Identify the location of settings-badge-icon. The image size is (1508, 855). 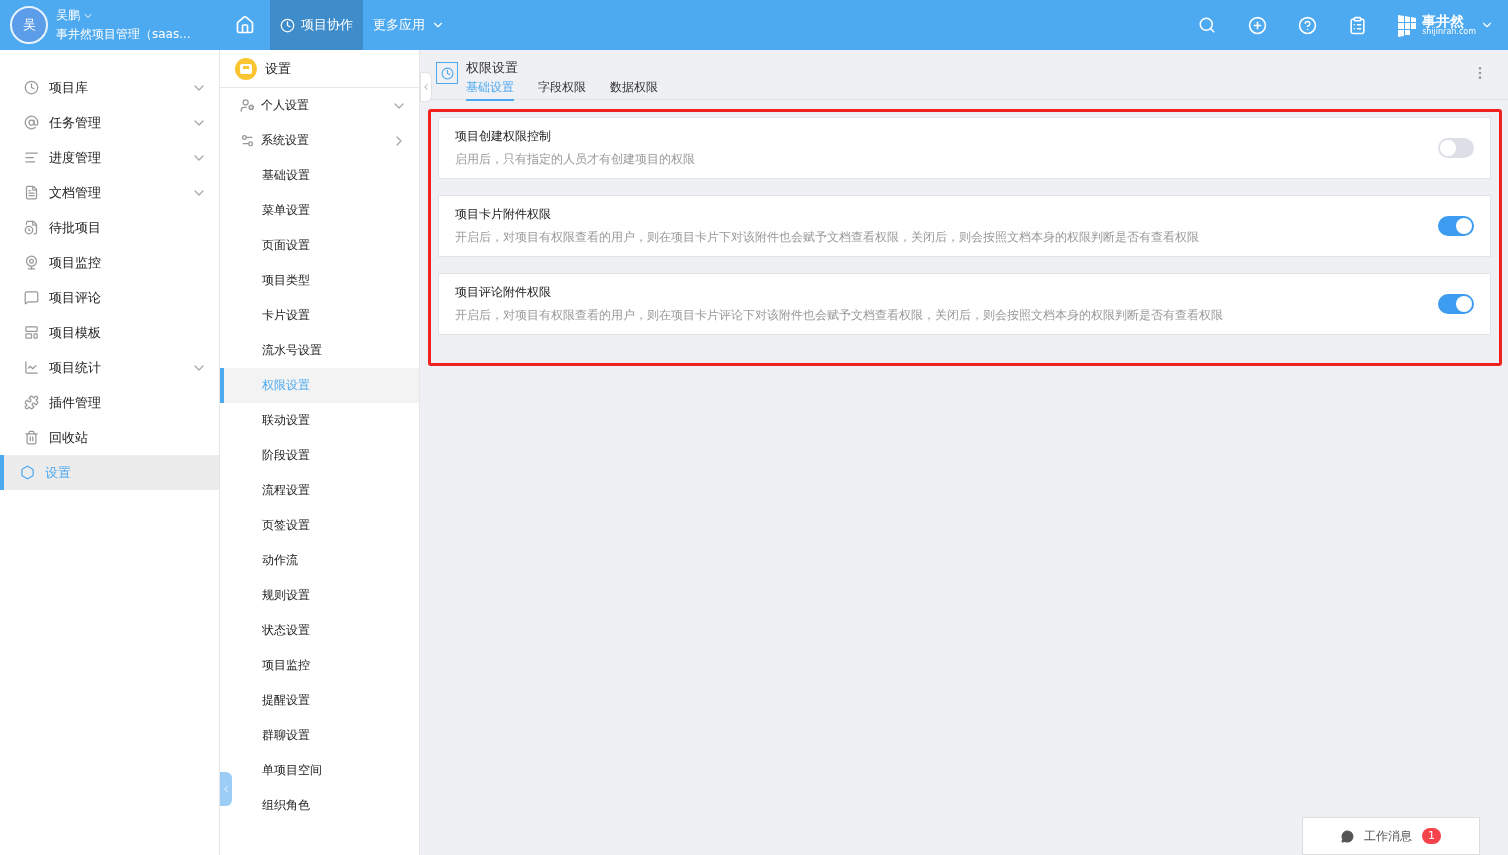
(246, 68).